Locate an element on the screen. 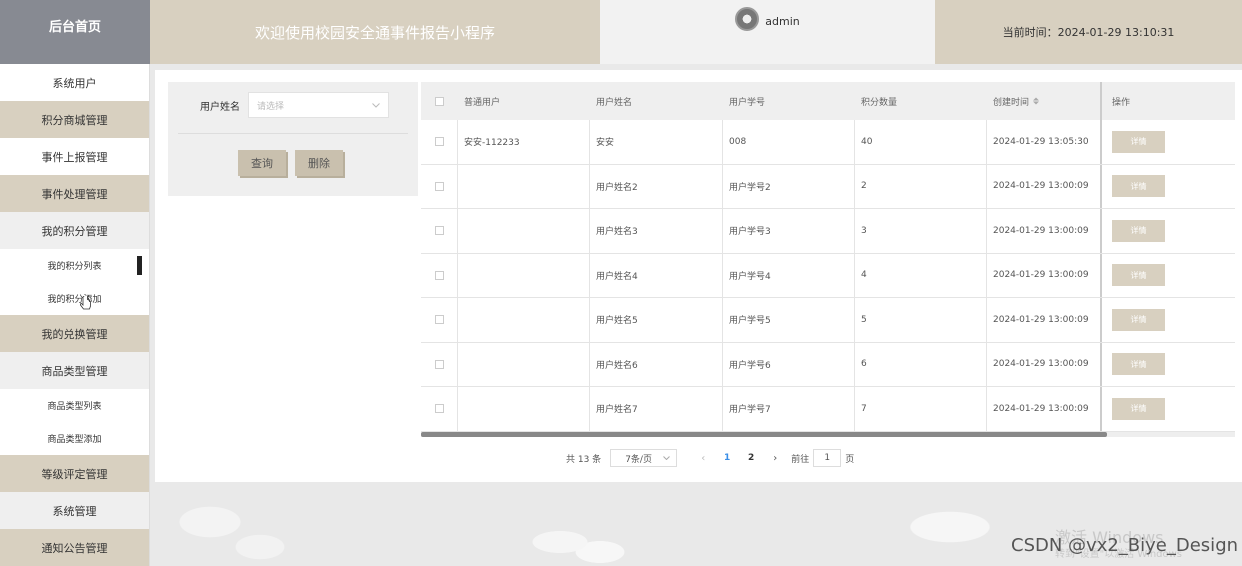 Image resolution: width=1242 pixels, height=566 pixels. sidebar-subitem-product-type-add: 商品类型添加 is located at coordinates (74, 438).